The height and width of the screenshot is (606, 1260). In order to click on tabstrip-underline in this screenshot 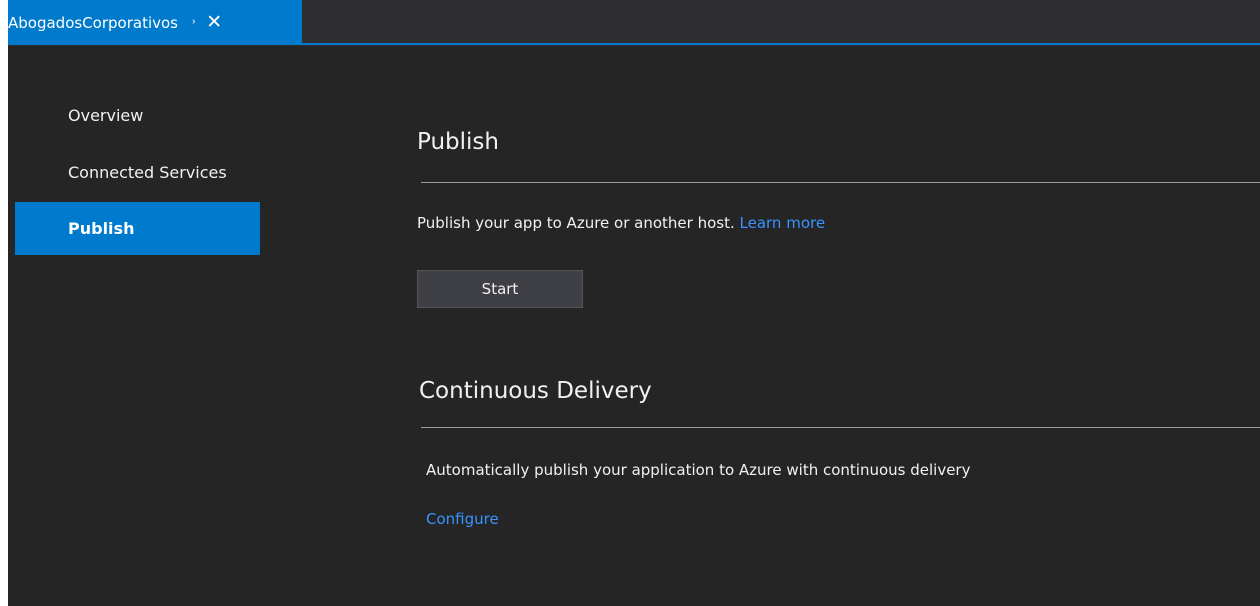, I will do `click(634, 44)`.